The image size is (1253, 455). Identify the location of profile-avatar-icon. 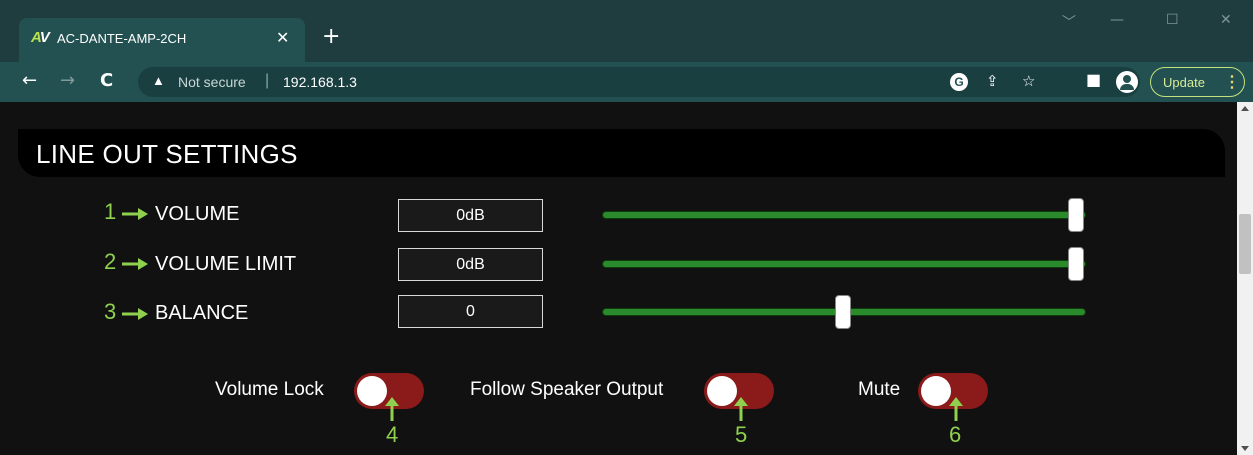
(1127, 82).